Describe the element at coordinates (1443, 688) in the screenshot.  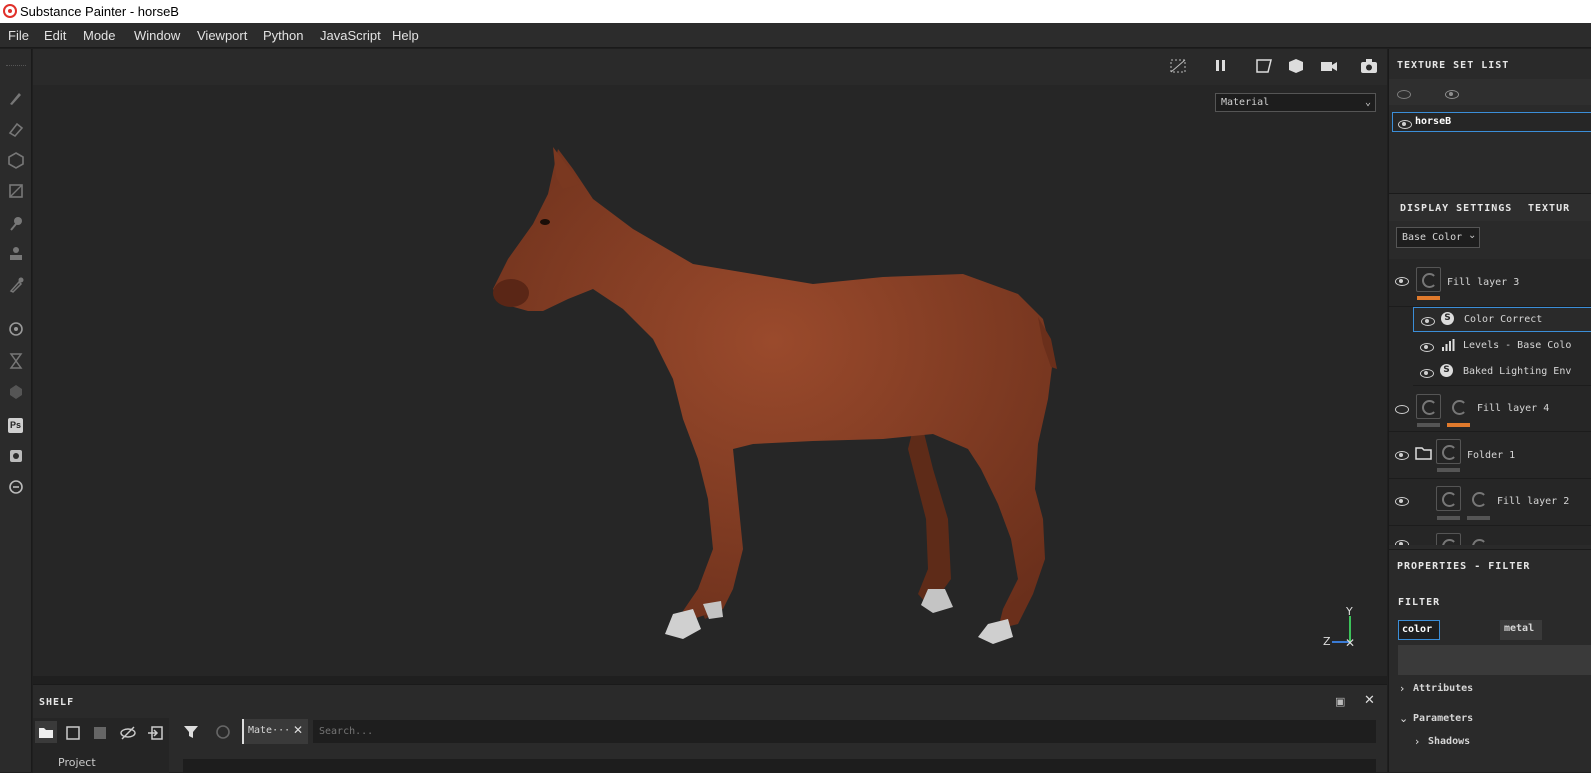
I see `attributes-section: Attributes` at that location.